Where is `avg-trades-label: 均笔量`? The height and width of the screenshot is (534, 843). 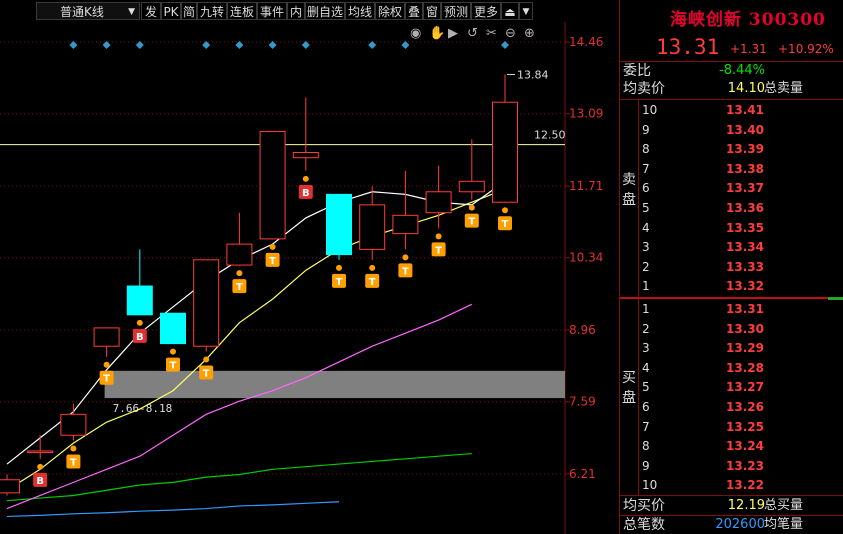
avg-trades-label: 均笔量 is located at coordinates (784, 524).